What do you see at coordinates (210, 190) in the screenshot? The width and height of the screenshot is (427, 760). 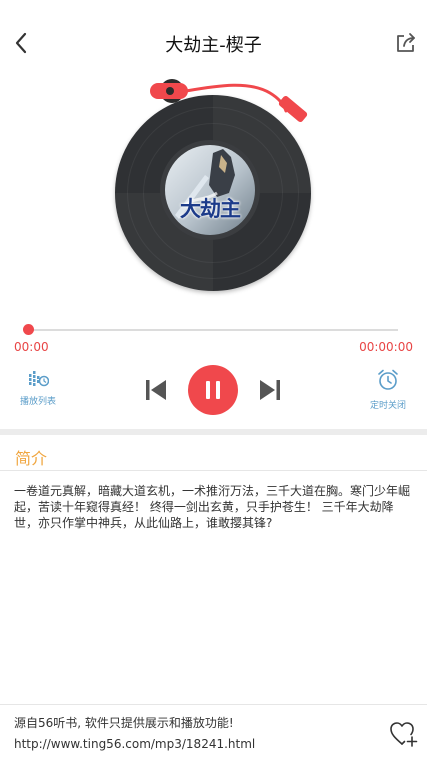 I see `album-cover: 大劫主` at bounding box center [210, 190].